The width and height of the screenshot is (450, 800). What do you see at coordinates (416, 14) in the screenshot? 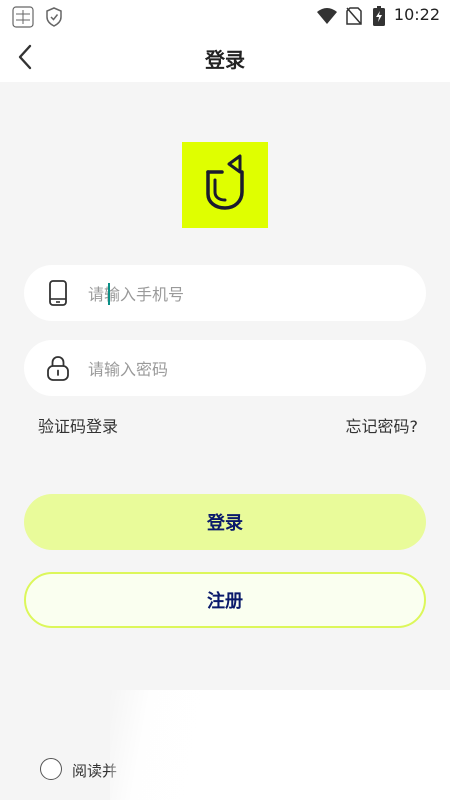
I see `status-time: 10:22` at bounding box center [416, 14].